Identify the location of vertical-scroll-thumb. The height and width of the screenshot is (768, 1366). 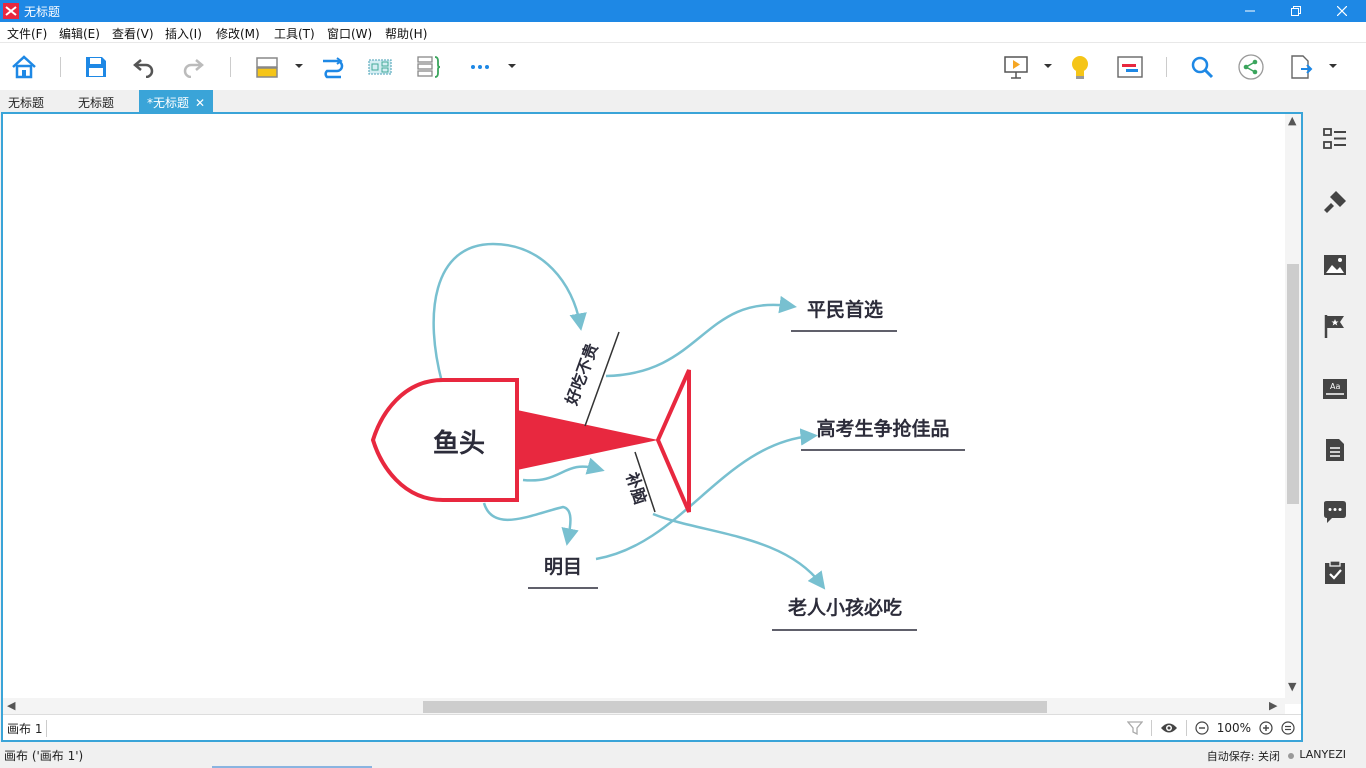
(1293, 384).